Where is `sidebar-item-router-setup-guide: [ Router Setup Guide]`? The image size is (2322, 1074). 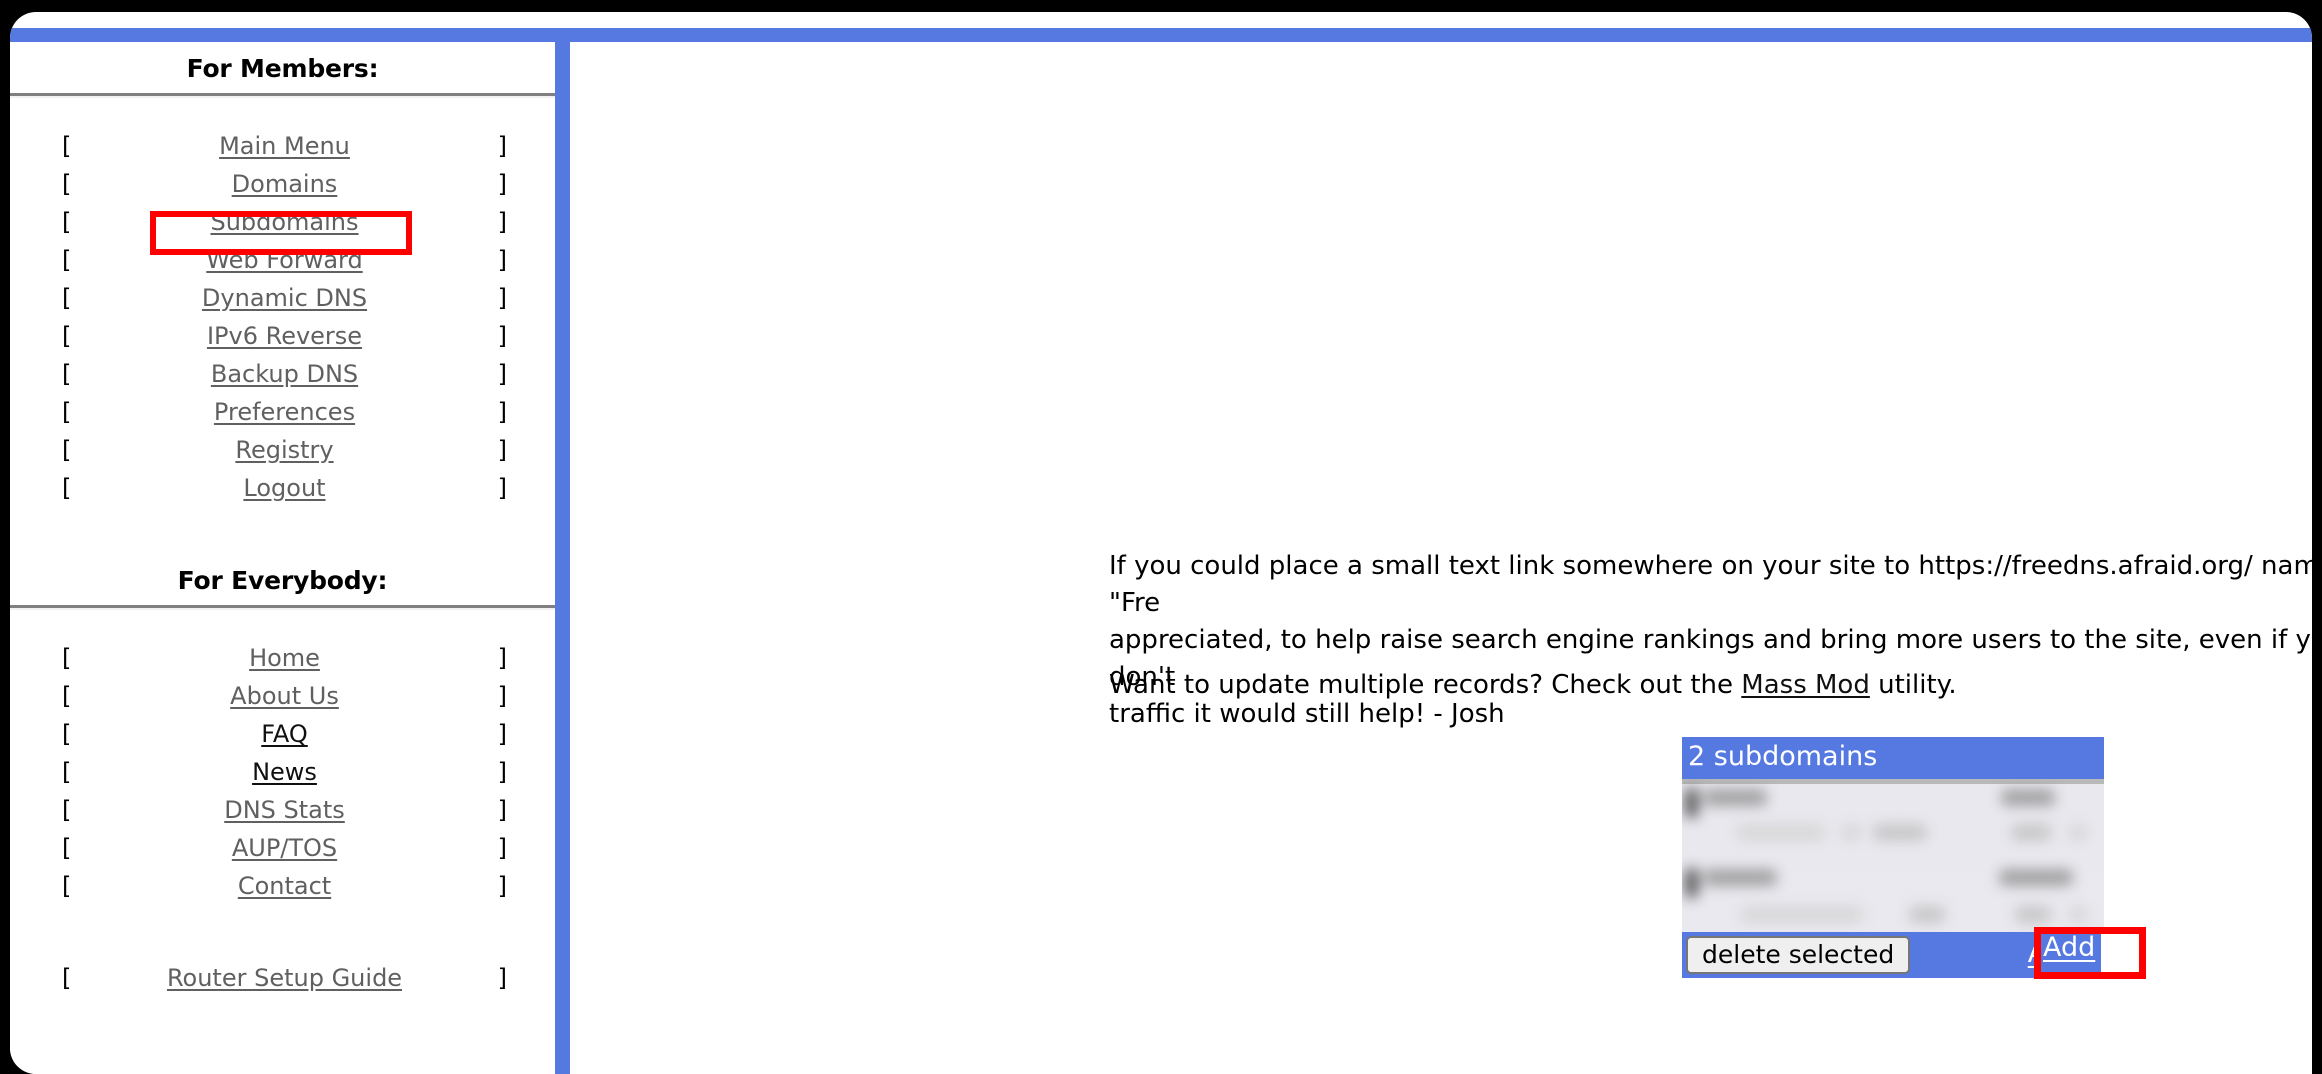 sidebar-item-router-setup-guide: [ Router Setup Guide] is located at coordinates (282, 983).